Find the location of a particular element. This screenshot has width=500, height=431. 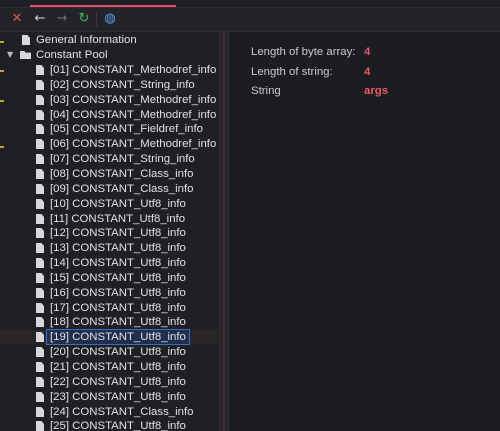

tree-item-constant: [24] CONSTANT_Class_info is located at coordinates (109, 412).